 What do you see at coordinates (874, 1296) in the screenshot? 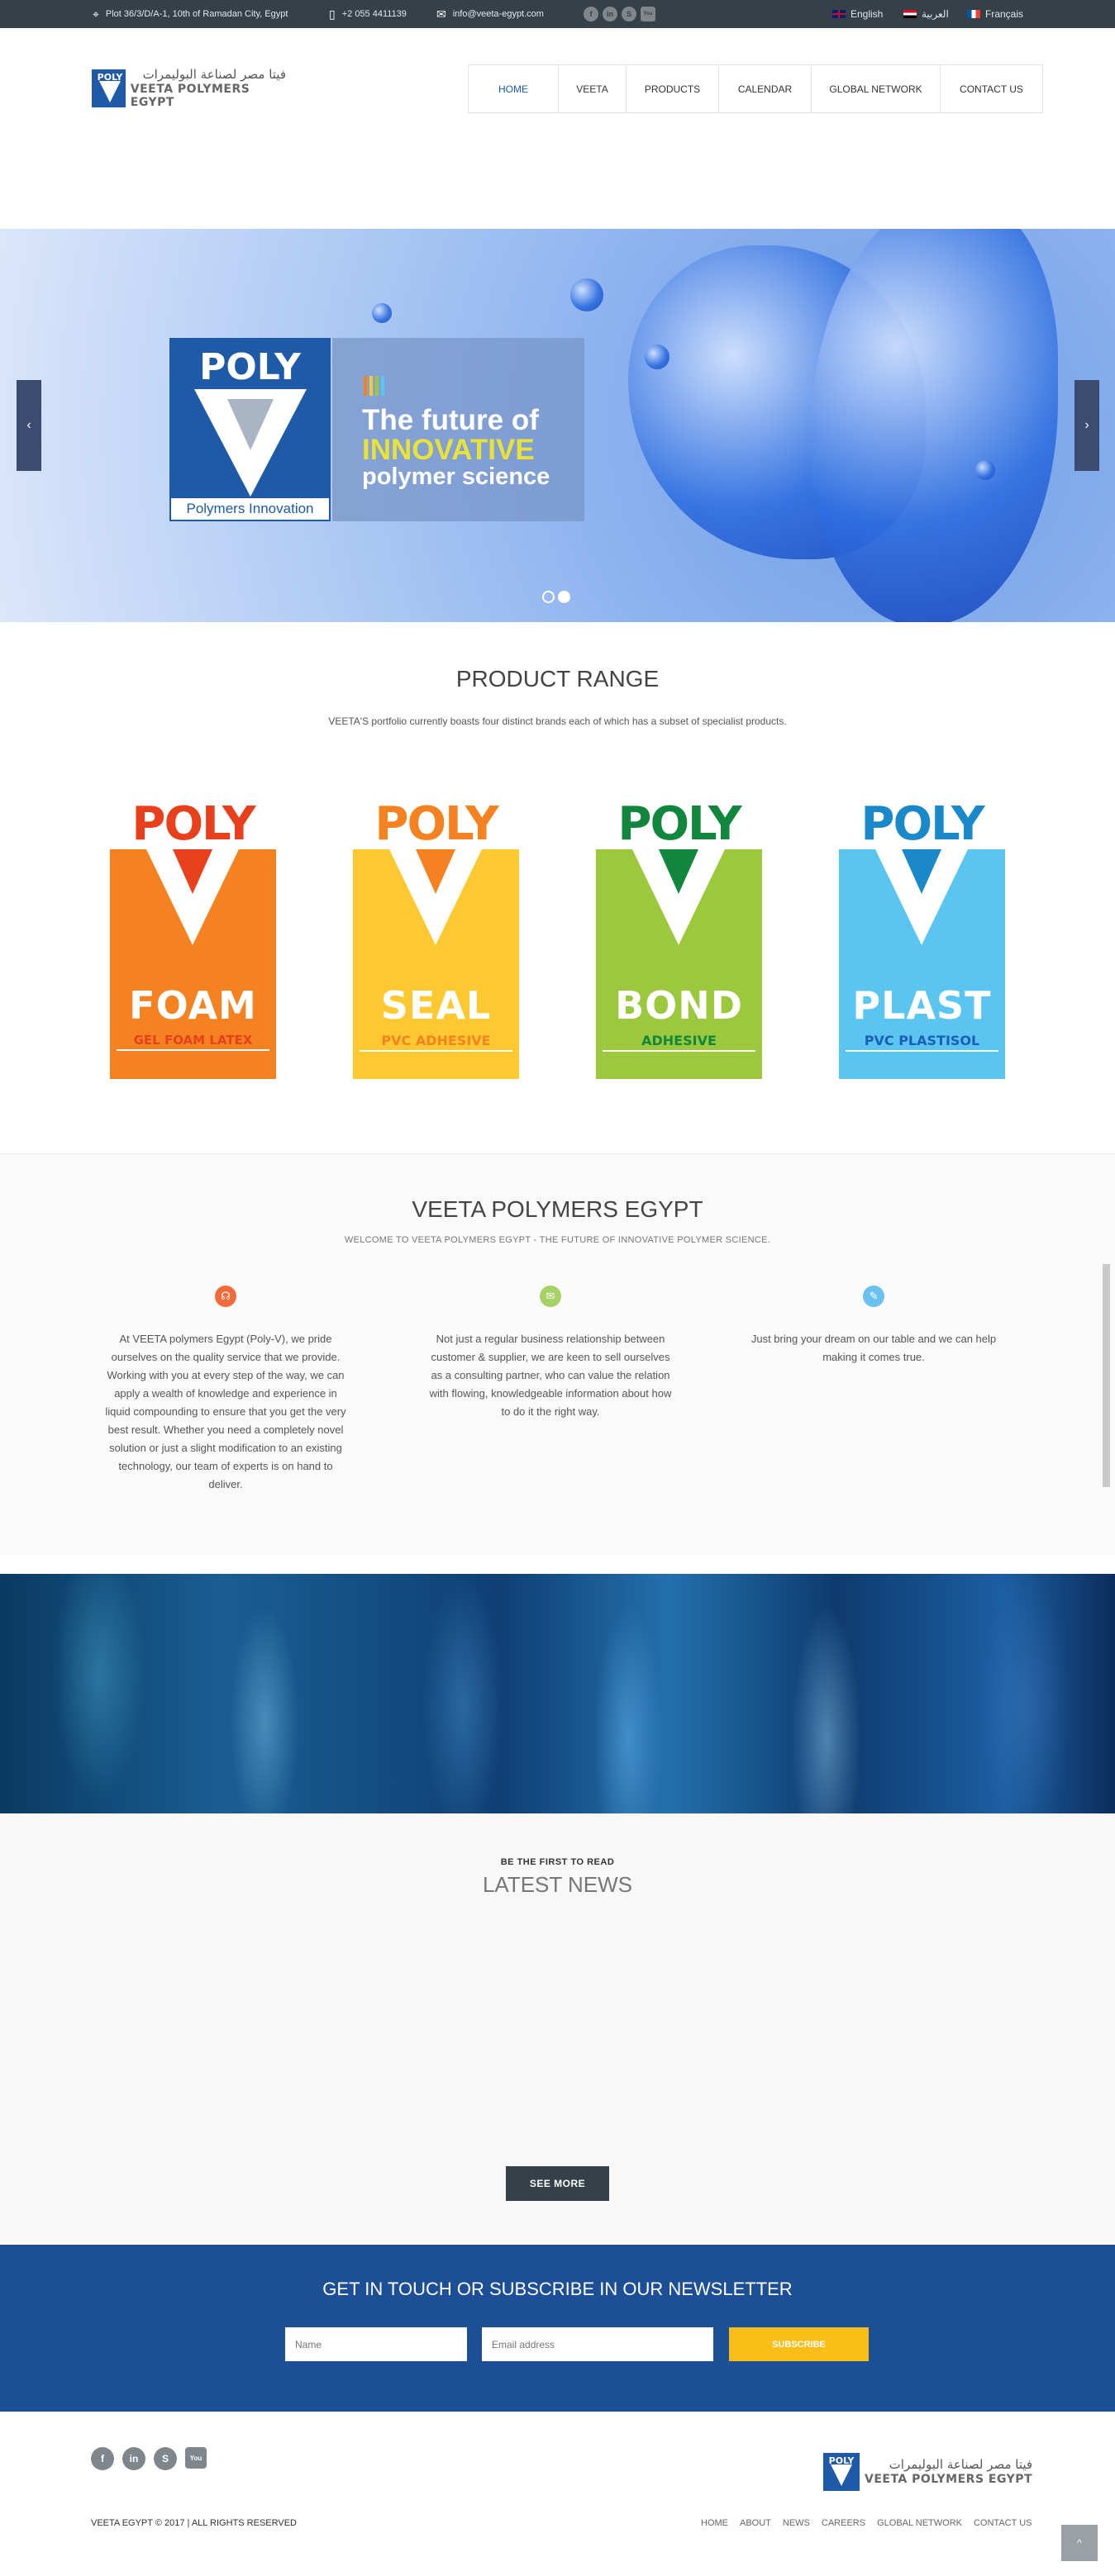
I see `chat-icon: ✎` at bounding box center [874, 1296].